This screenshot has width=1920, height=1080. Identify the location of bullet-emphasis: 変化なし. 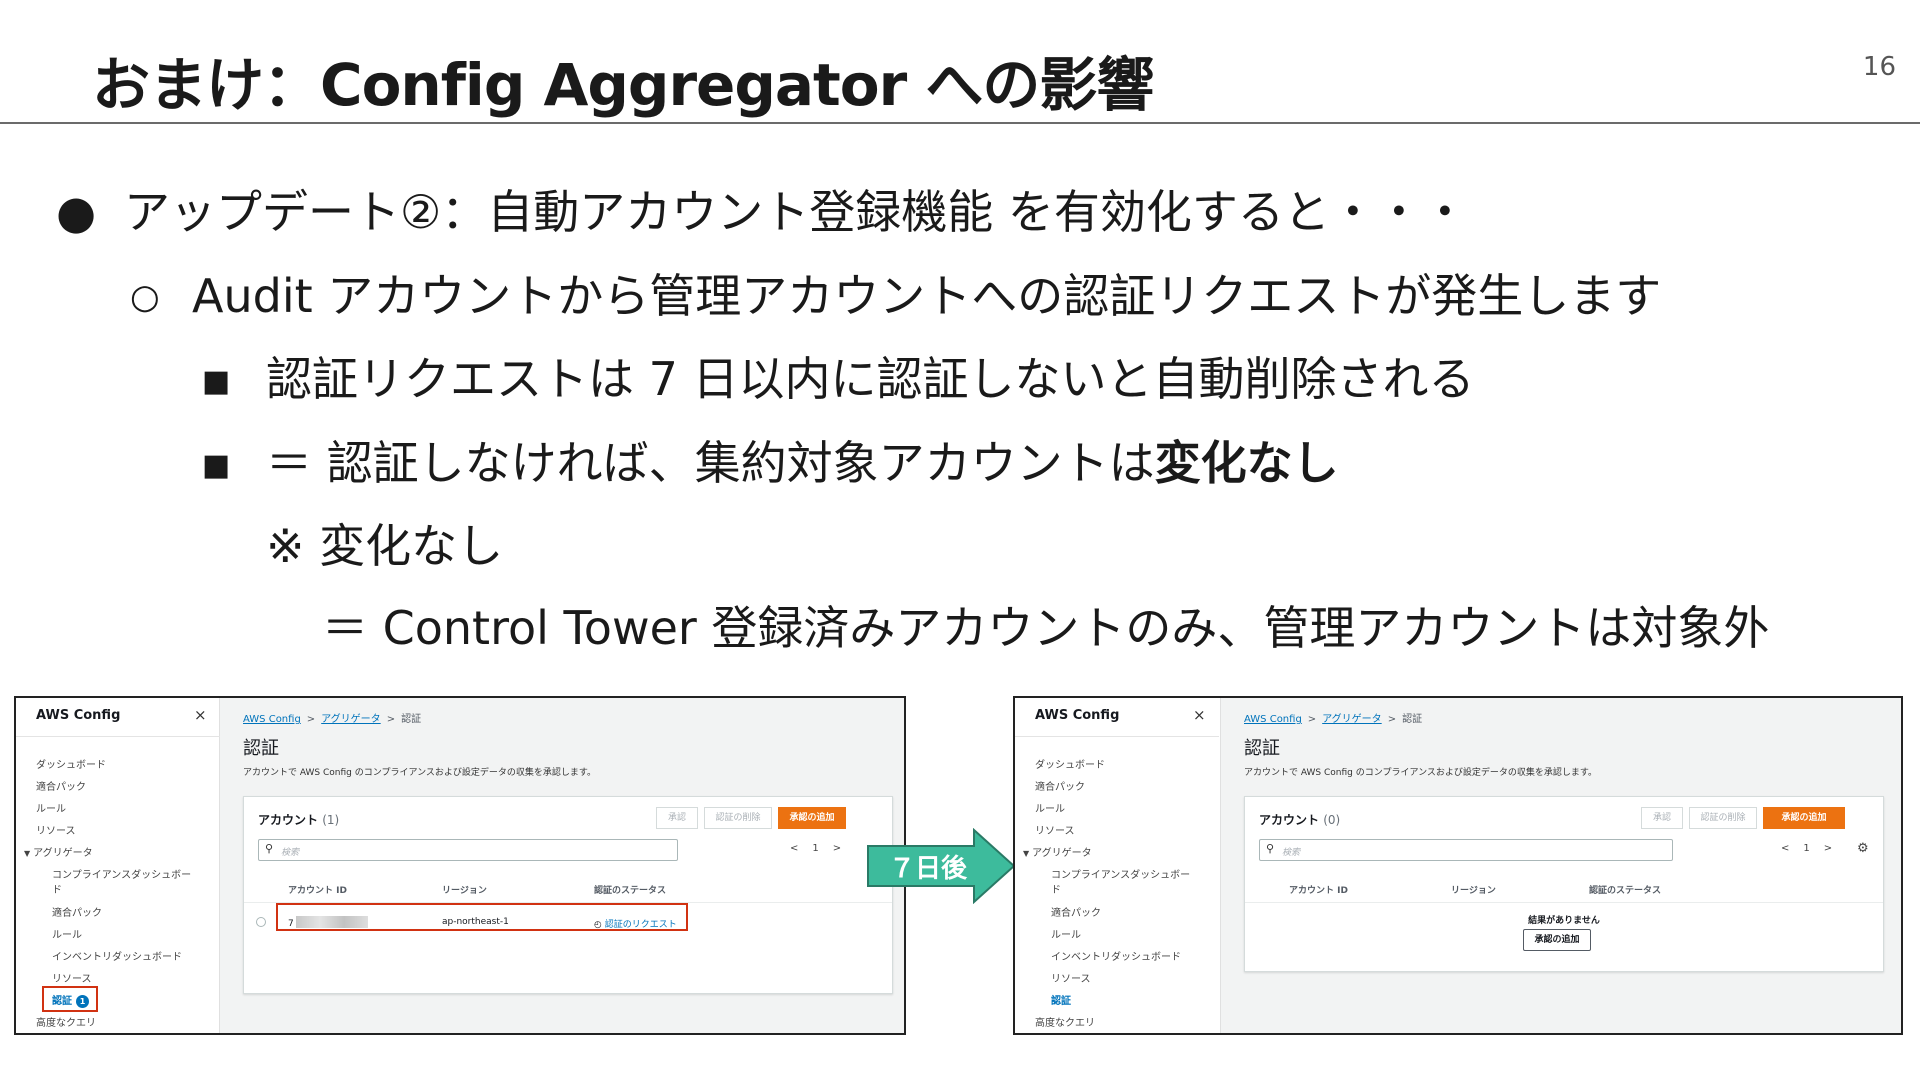
(1246, 463).